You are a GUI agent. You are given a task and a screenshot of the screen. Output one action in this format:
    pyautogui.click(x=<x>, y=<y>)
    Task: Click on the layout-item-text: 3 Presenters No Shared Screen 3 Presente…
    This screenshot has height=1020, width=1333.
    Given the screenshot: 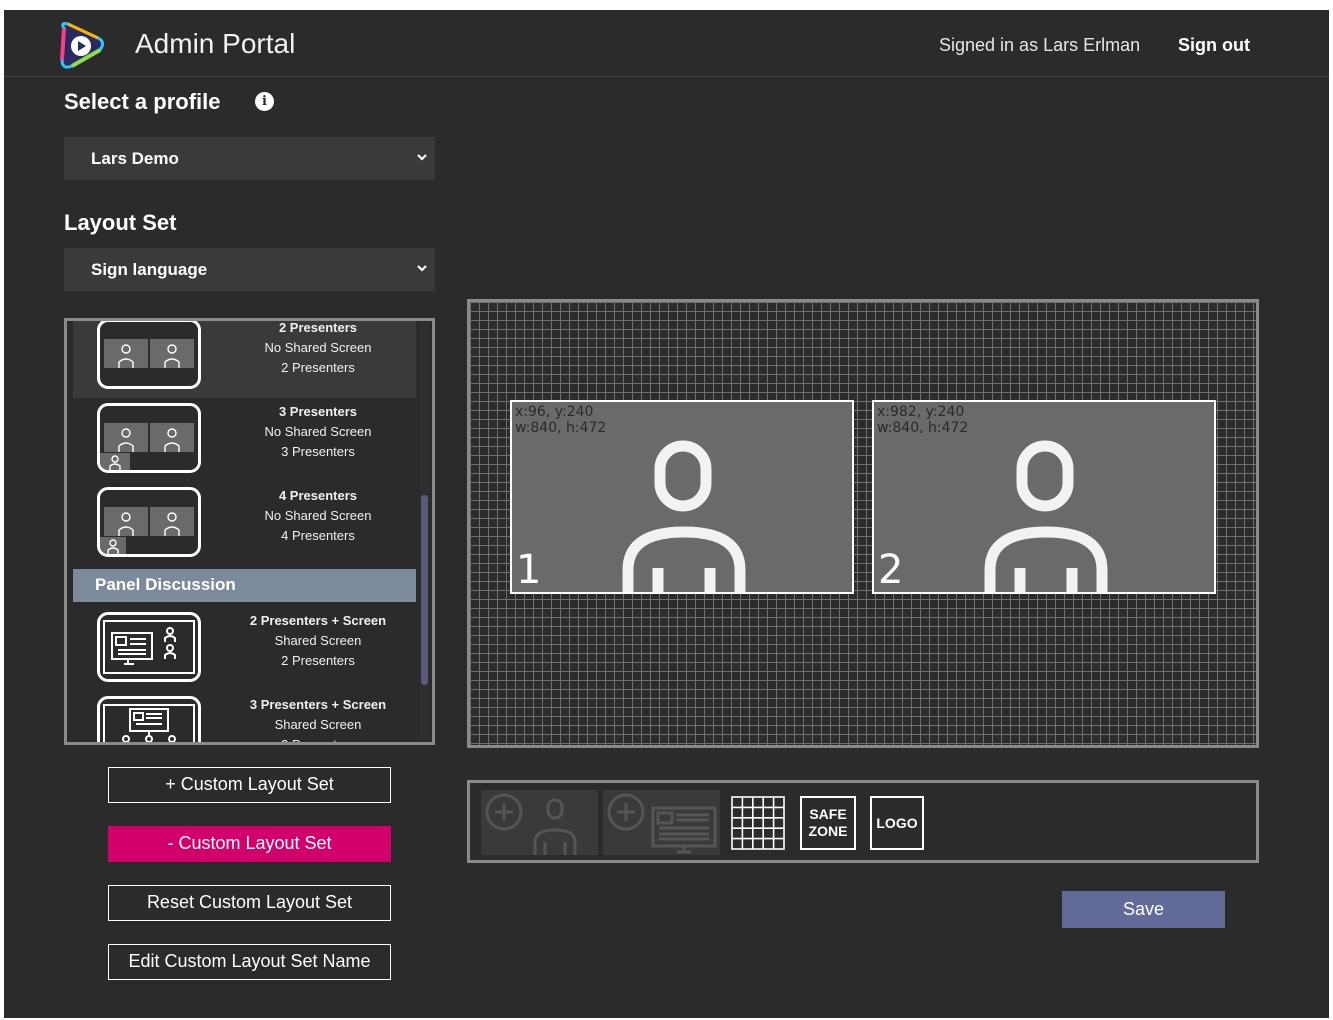 What is the action you would take?
    pyautogui.click(x=318, y=432)
    